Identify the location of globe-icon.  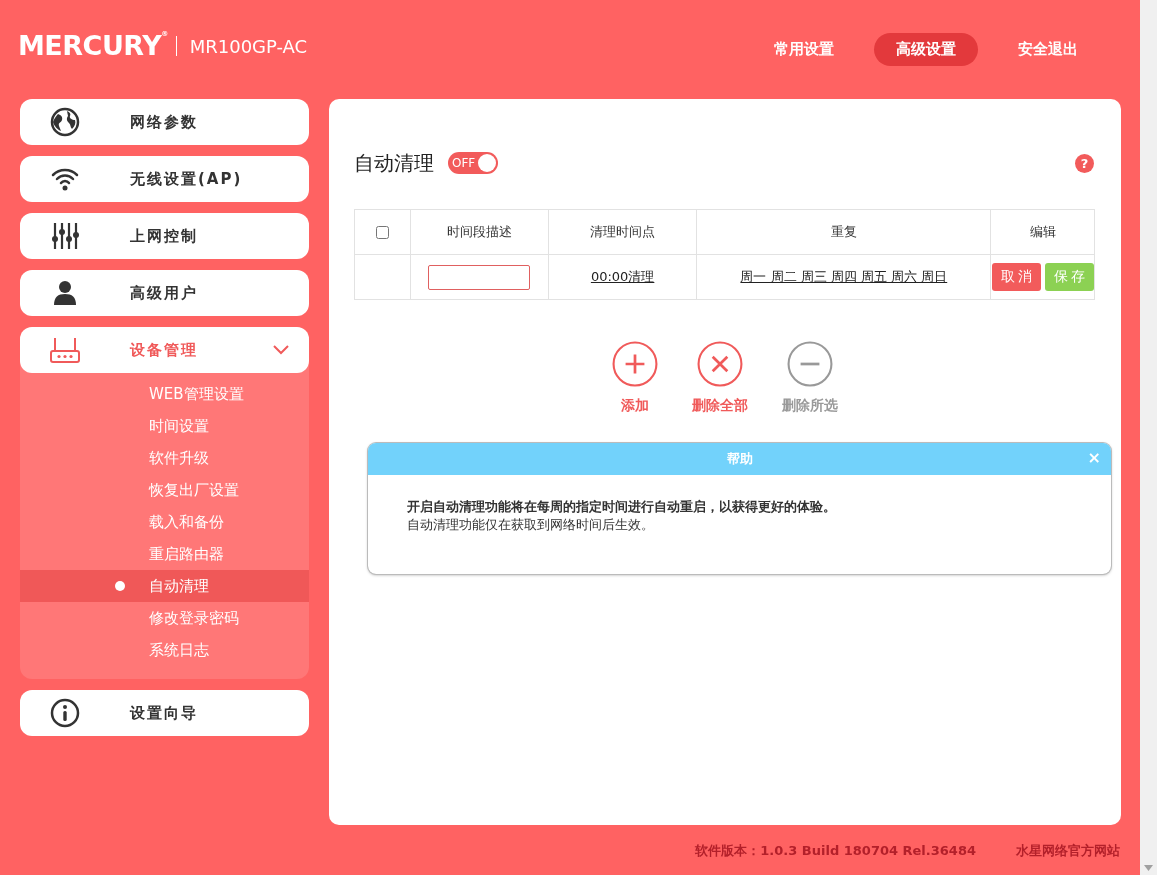
(65, 122).